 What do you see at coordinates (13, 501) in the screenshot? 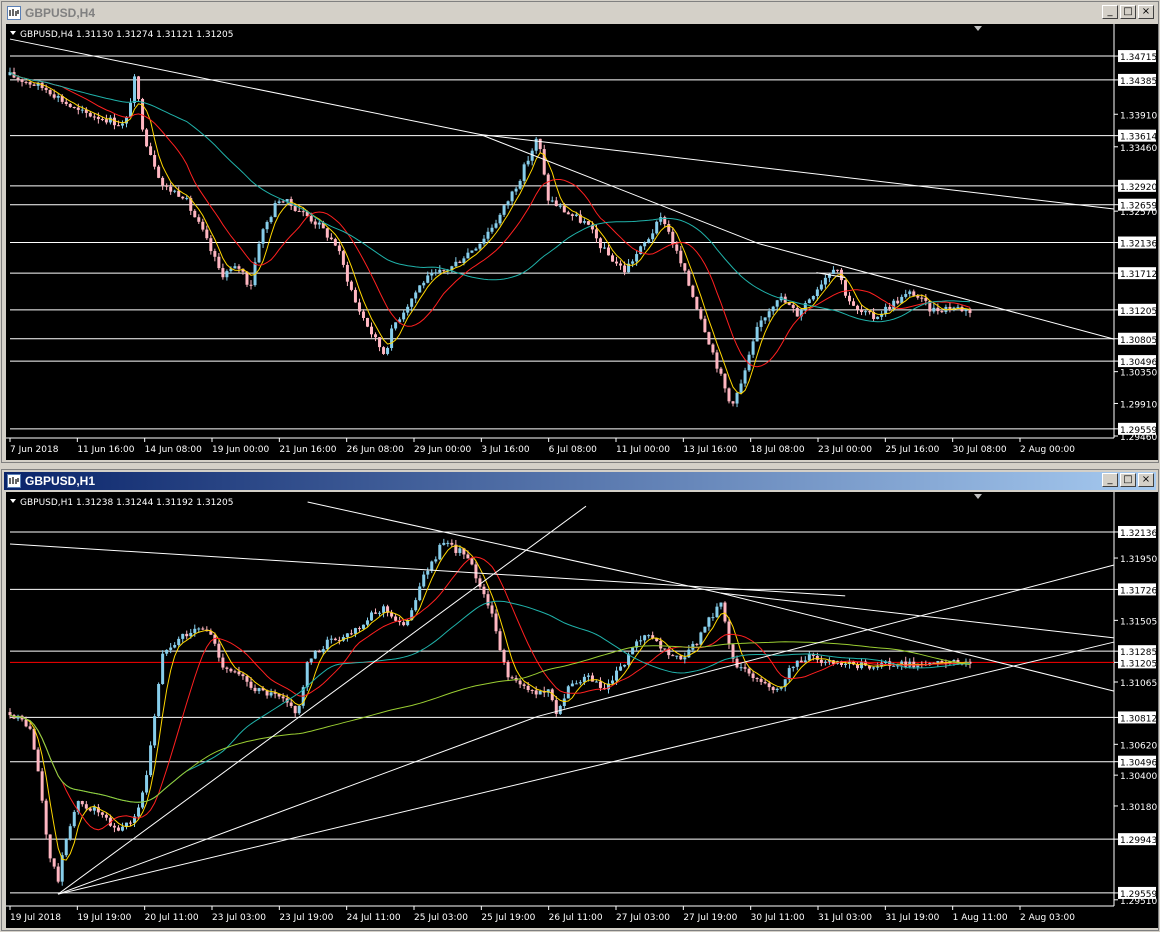
I see `info-dropdown-icon` at bounding box center [13, 501].